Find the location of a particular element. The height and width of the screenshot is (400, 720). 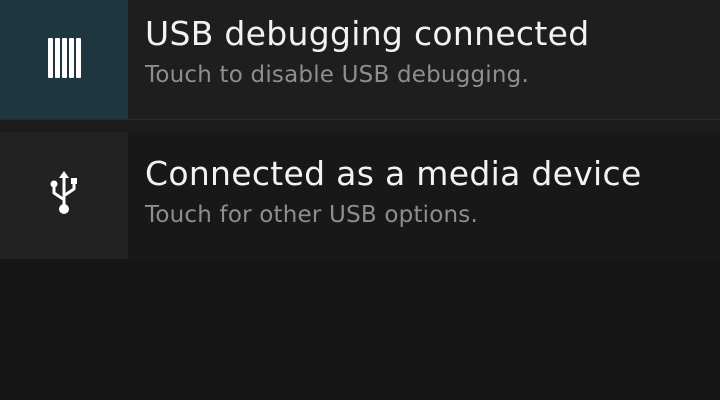

android-debug-icon is located at coordinates (64, 57).